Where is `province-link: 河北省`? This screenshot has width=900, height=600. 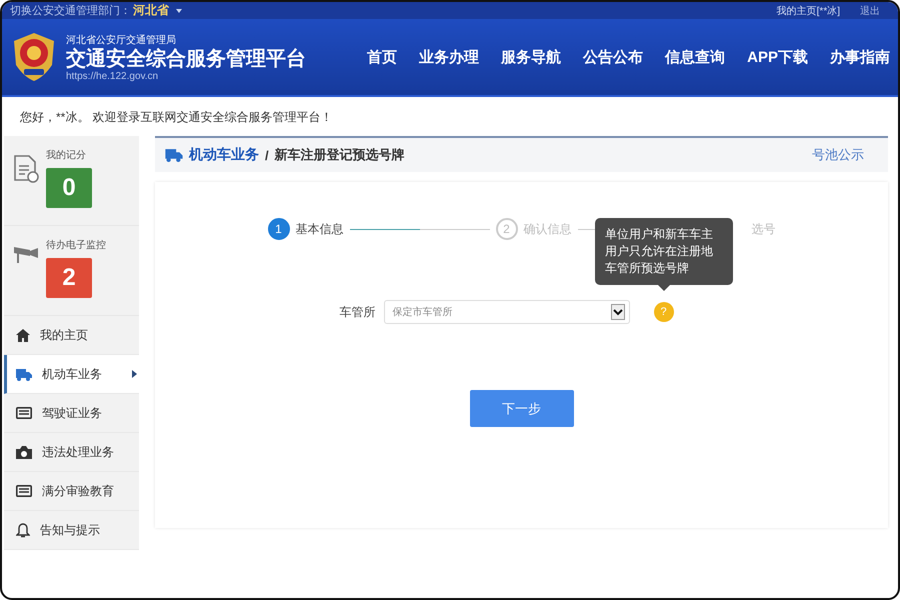 province-link: 河北省 is located at coordinates (151, 10).